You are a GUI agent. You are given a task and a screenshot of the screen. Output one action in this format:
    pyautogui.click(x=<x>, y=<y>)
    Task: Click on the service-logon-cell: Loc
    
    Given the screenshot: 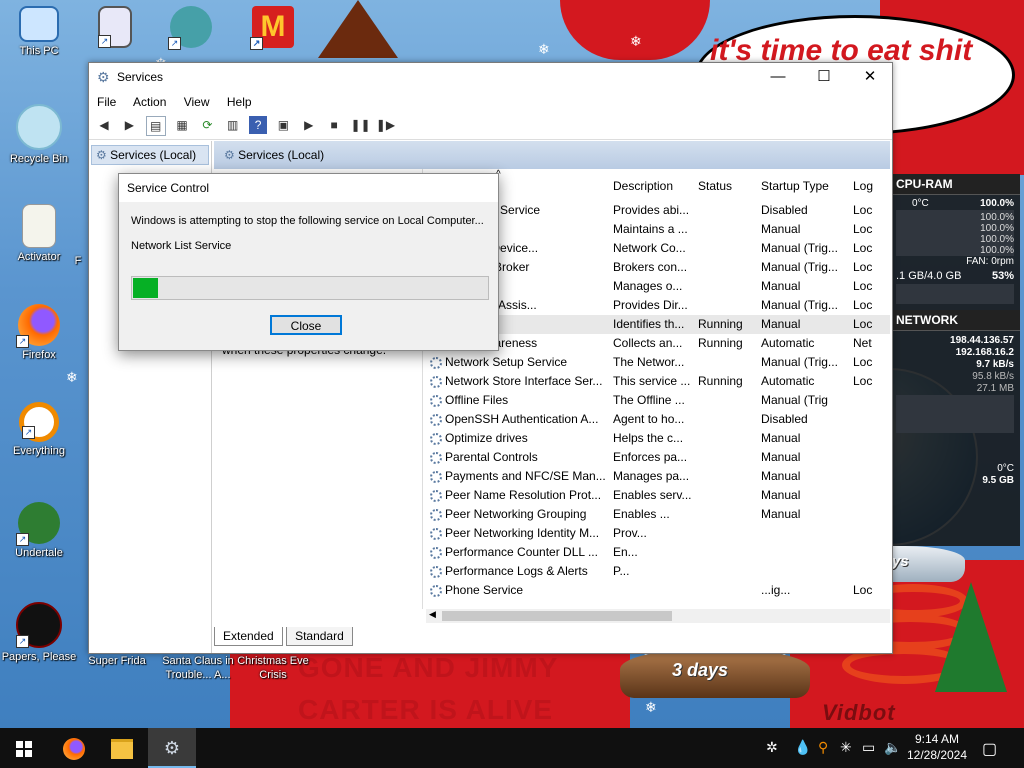 What is the action you would take?
    pyautogui.click(x=871, y=248)
    